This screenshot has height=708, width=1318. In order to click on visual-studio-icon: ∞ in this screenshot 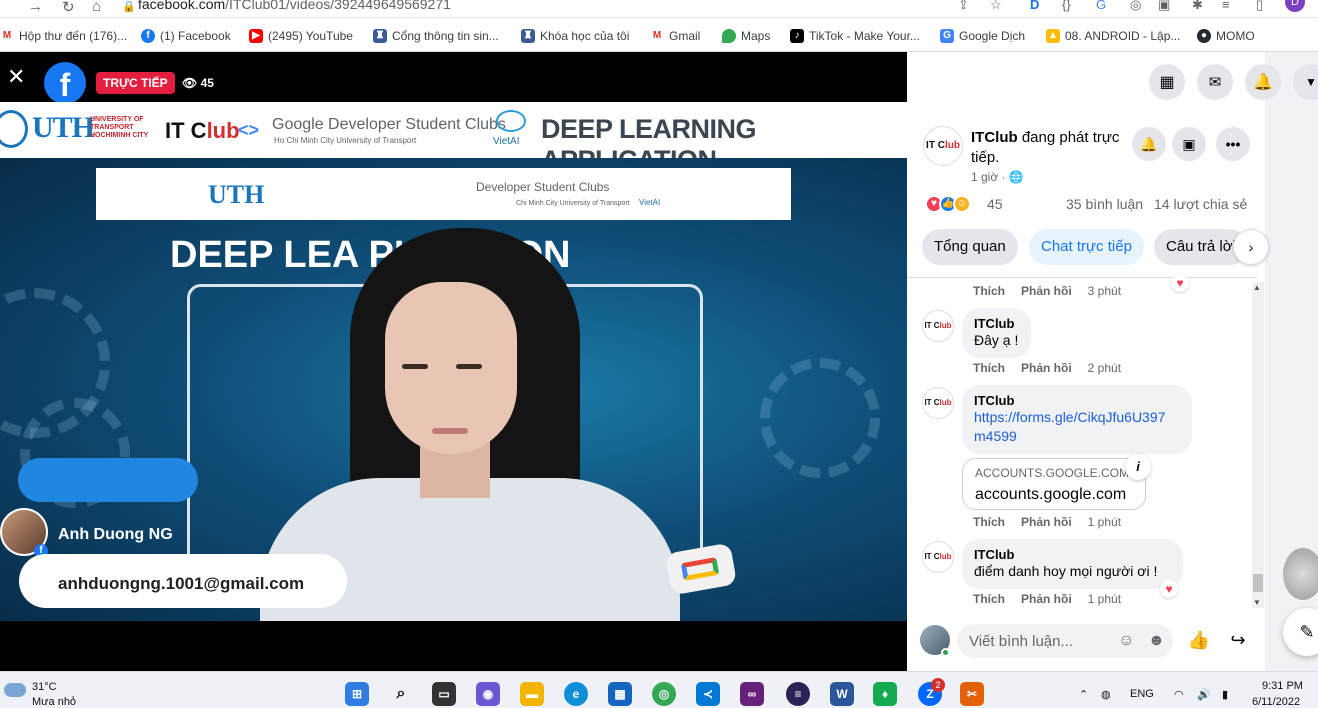, I will do `click(752, 694)`.